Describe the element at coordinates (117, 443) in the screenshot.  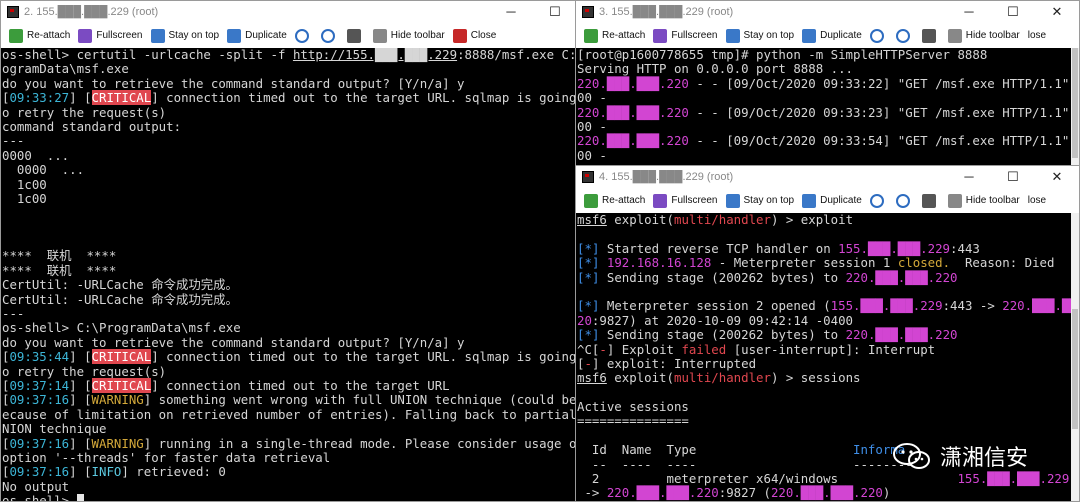
I see `terminal-text: WARNING` at that location.